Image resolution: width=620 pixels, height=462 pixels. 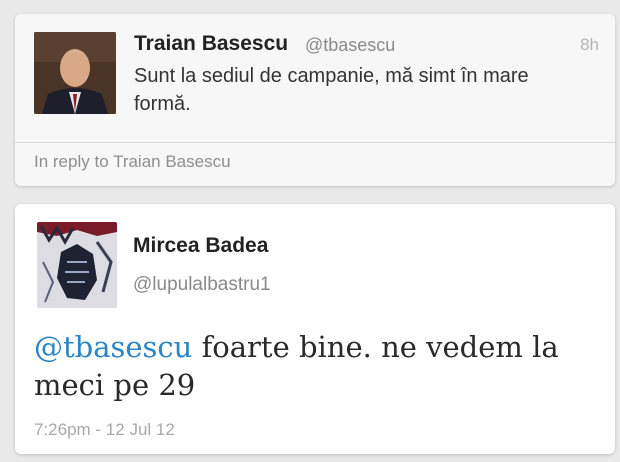 What do you see at coordinates (350, 45) in the screenshot?
I see `username-handle: @tbasescu` at bounding box center [350, 45].